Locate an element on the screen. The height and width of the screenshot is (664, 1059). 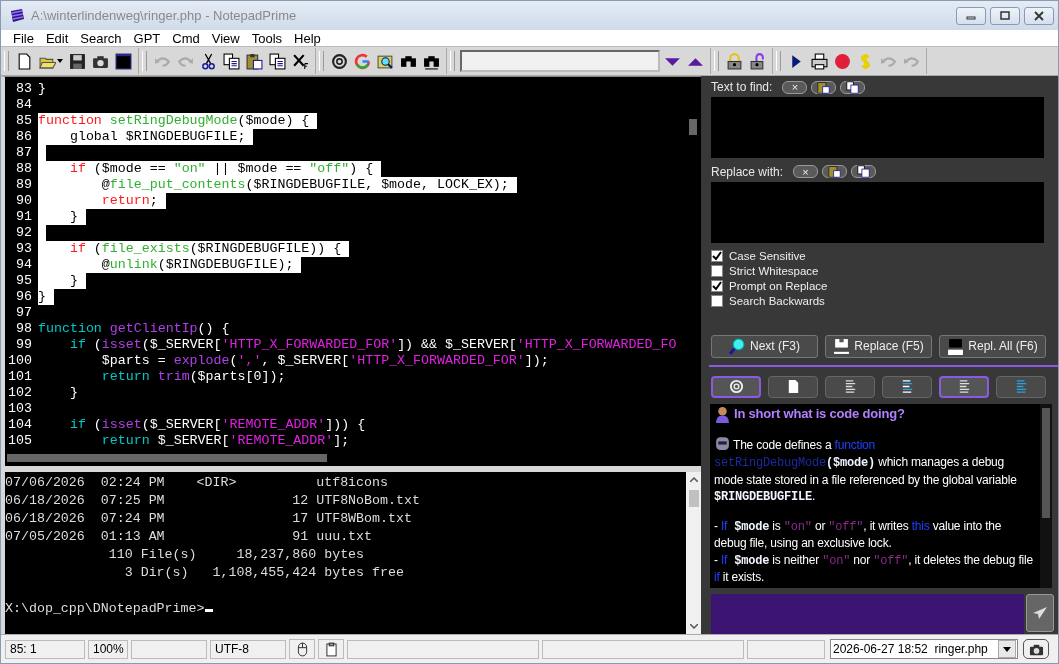
line-number: 98 is located at coordinates (23, 329).